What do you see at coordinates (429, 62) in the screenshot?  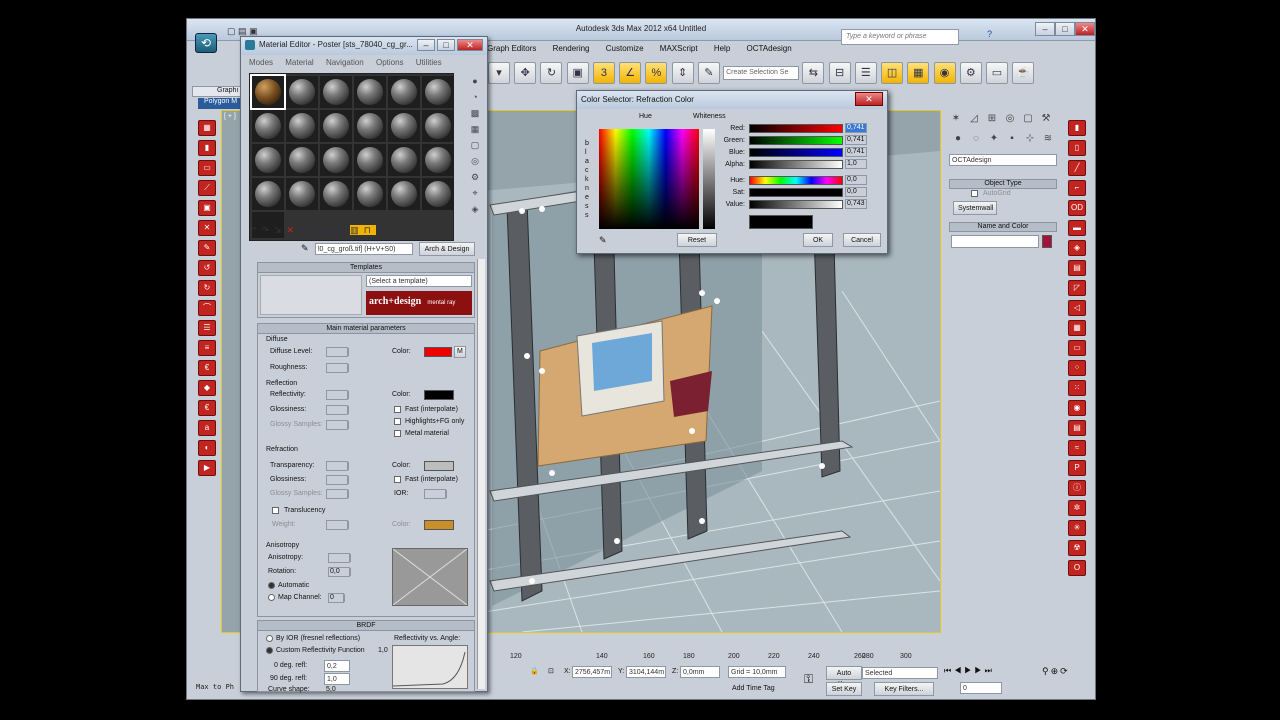 I see `menu-utilities: Utilities` at bounding box center [429, 62].